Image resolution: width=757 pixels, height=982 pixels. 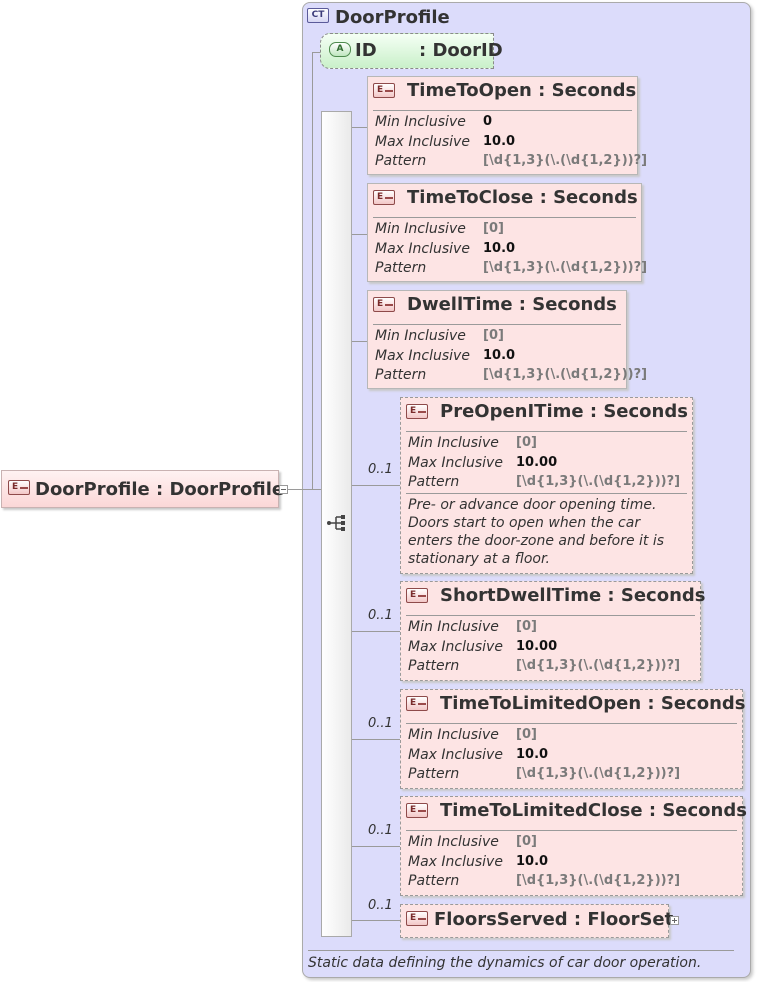 What do you see at coordinates (564, 411) in the screenshot?
I see `element-label: PreOpenITime : Seconds` at bounding box center [564, 411].